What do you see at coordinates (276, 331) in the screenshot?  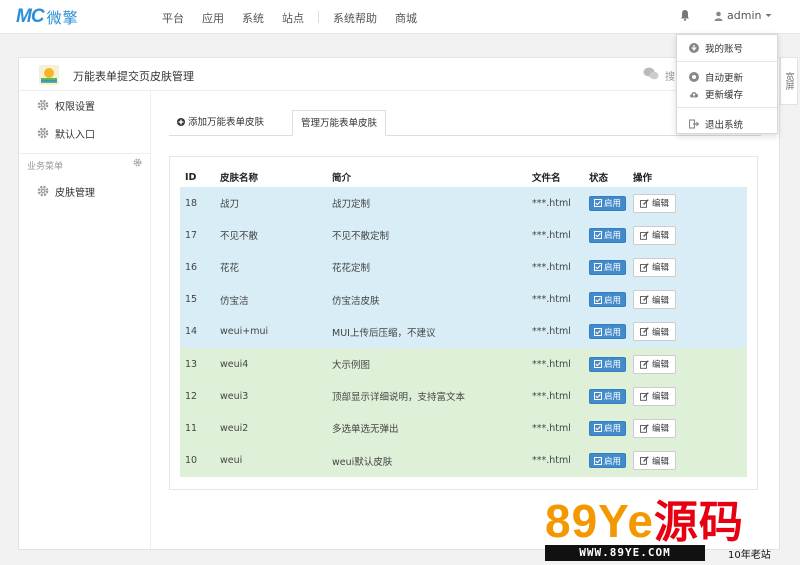 I see `cell-skin-name: weui+mui` at bounding box center [276, 331].